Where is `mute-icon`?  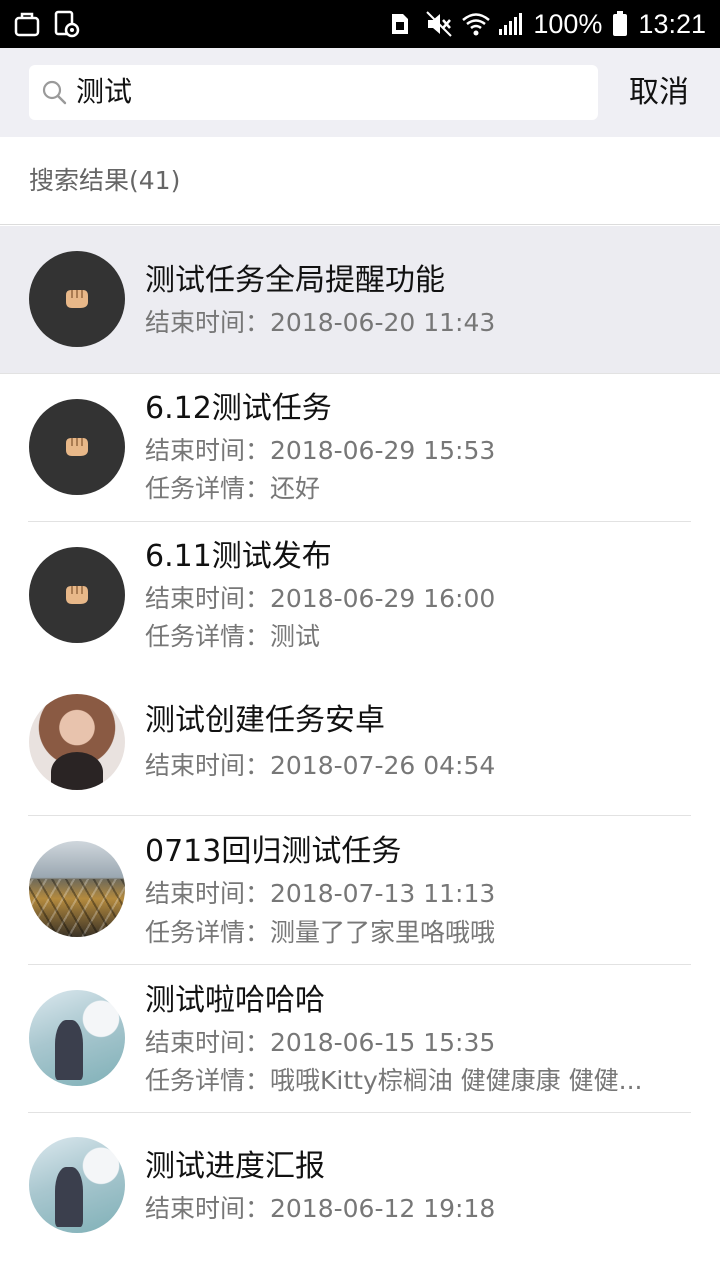 mute-icon is located at coordinates (439, 24).